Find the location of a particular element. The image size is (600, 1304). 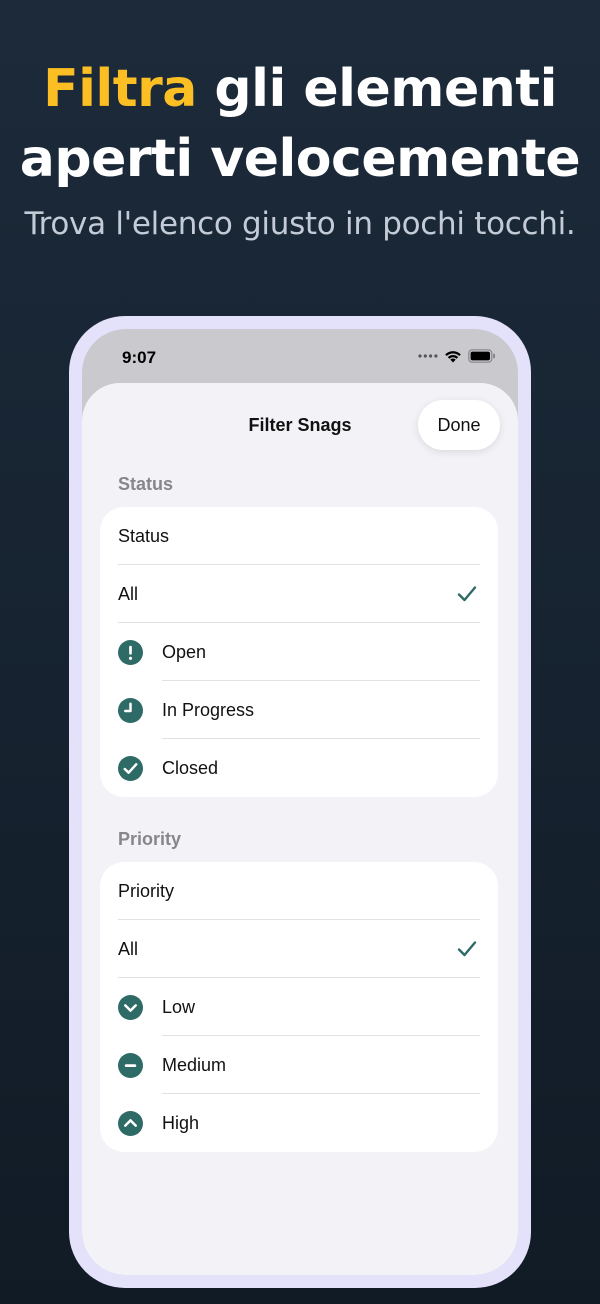

clock-icon is located at coordinates (130, 710).